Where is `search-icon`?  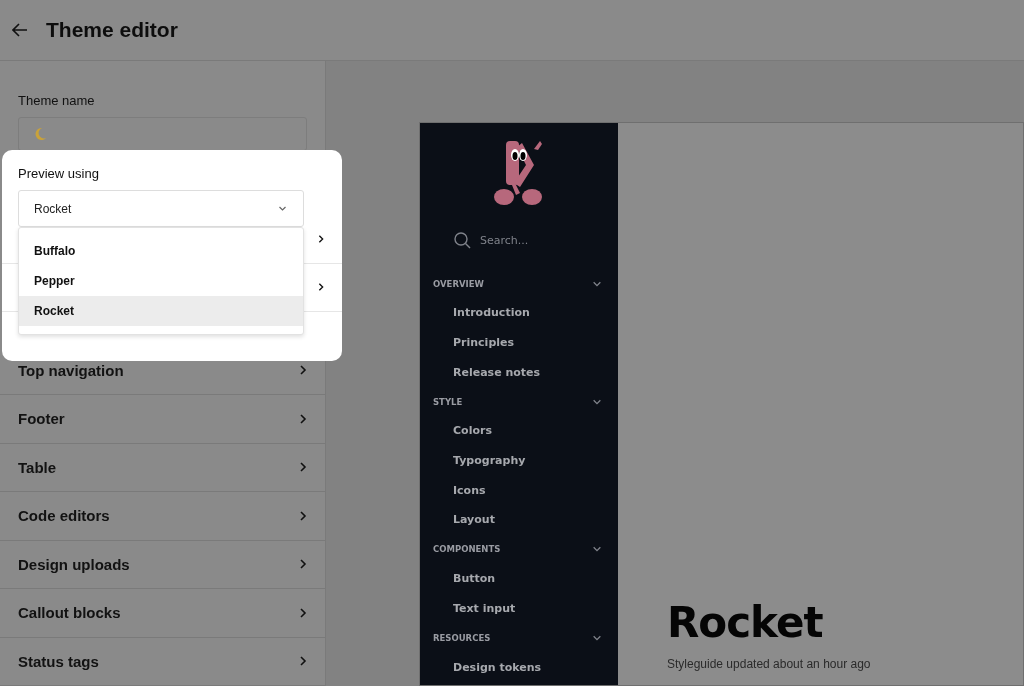 search-icon is located at coordinates (462, 240).